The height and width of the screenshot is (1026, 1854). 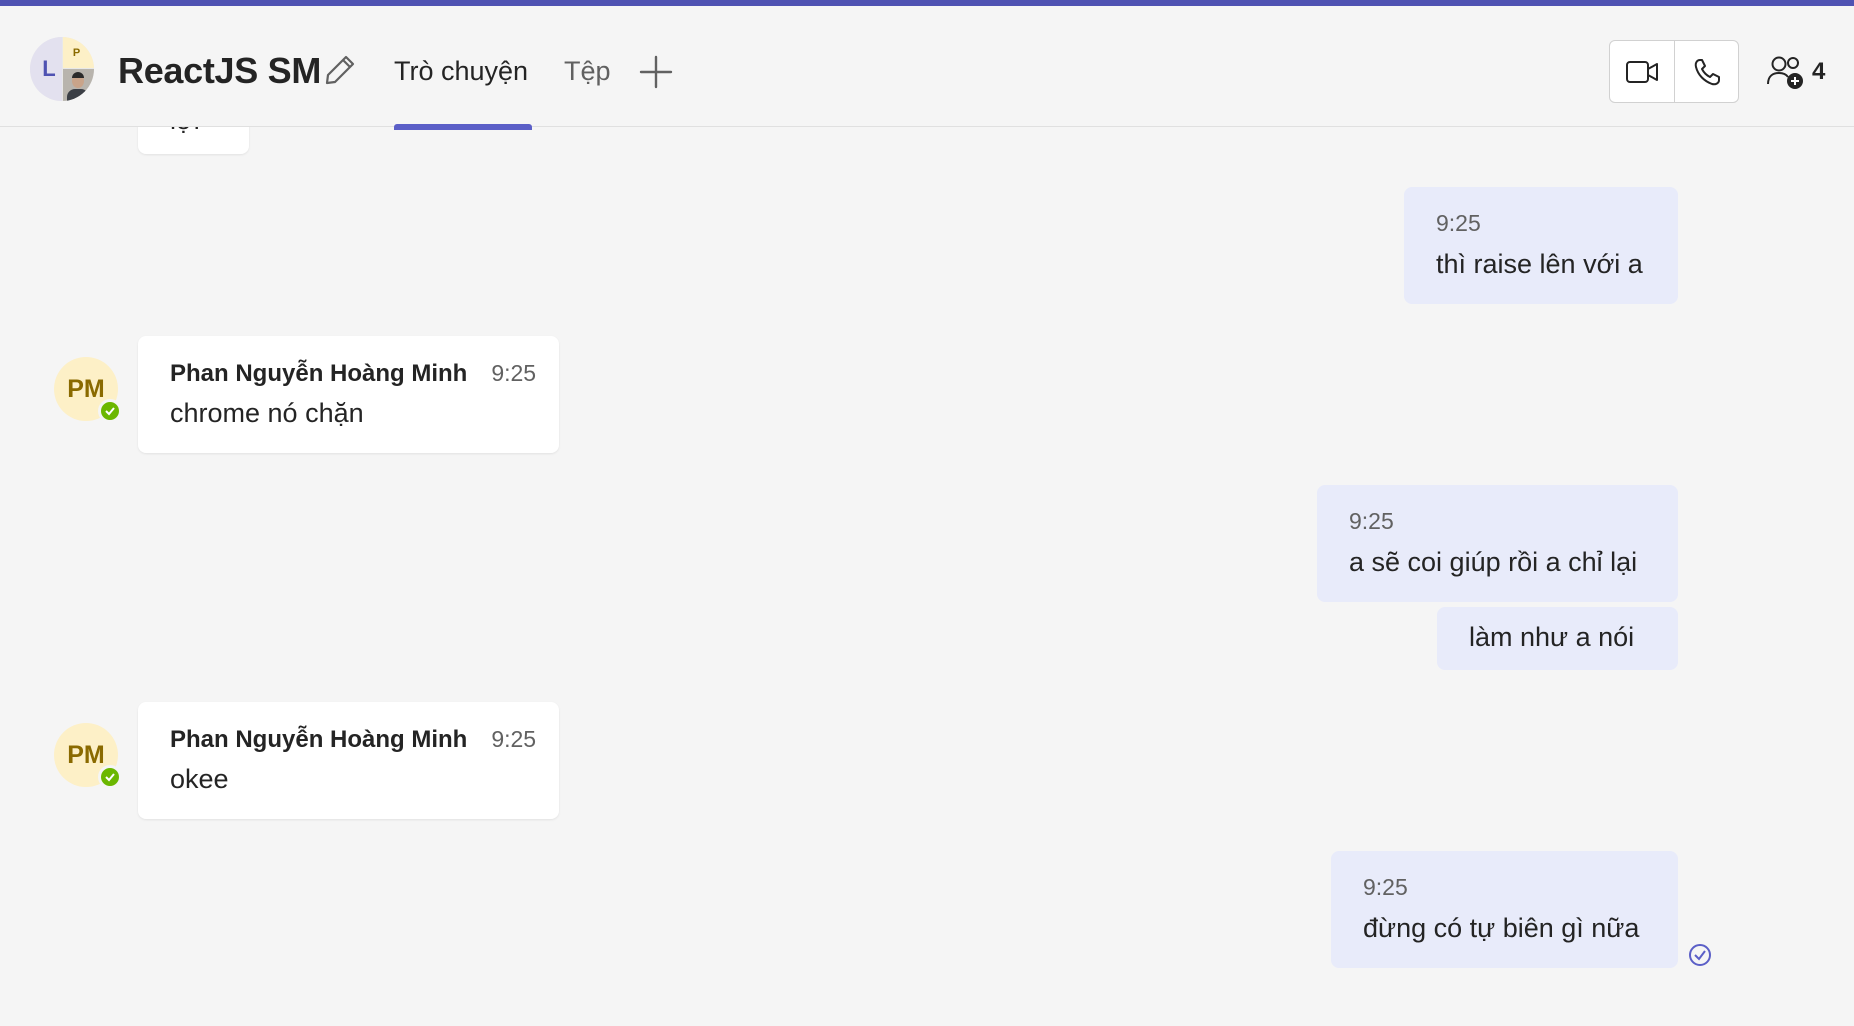 I want to click on video-call-icon, so click(x=1642, y=71).